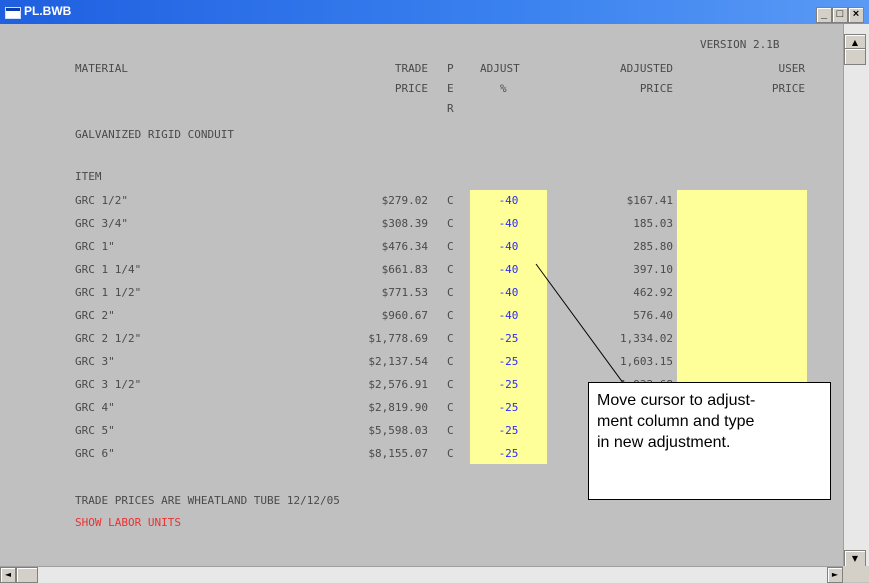  Describe the element at coordinates (835, 575) in the screenshot. I see `scroll-right-icon: ►` at that location.